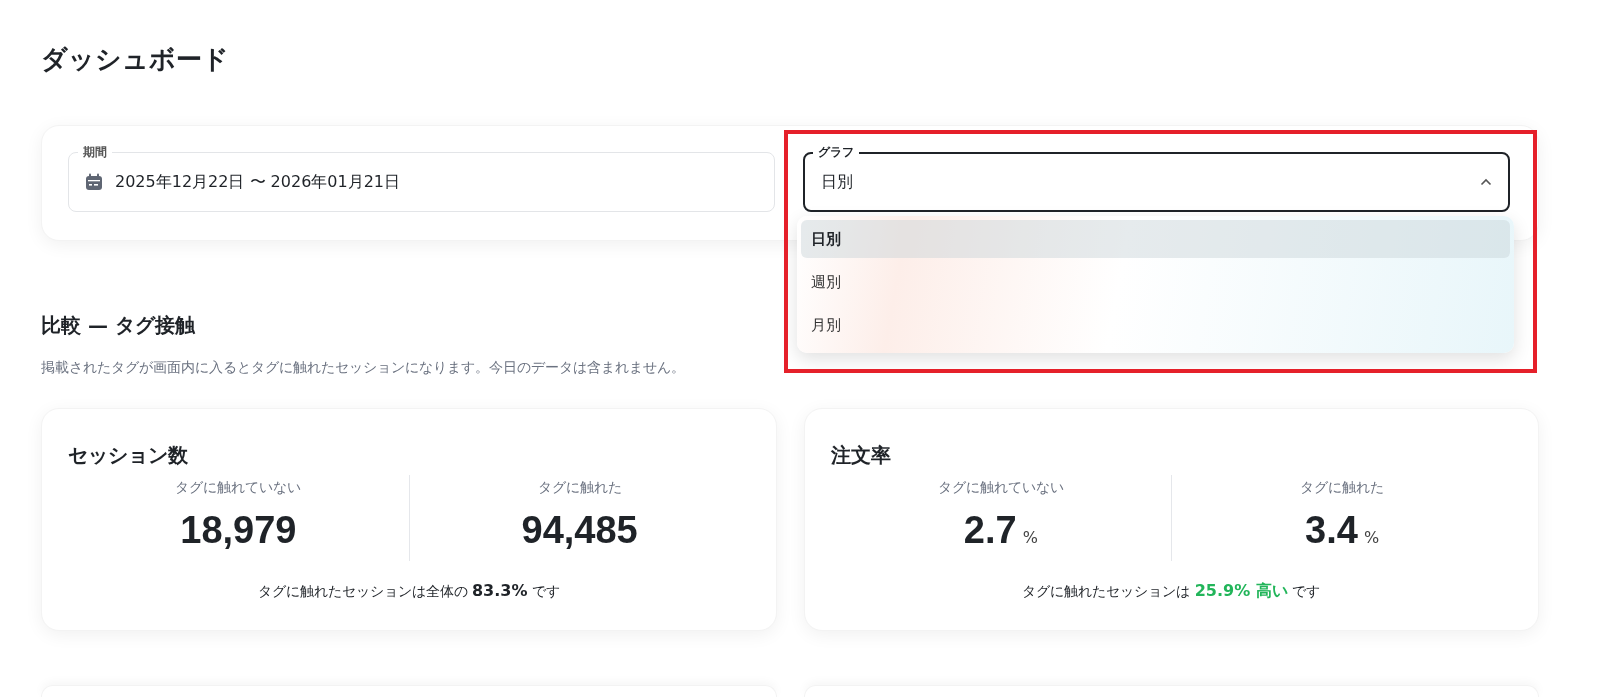  What do you see at coordinates (258, 182) in the screenshot?
I see `field-value: 2025年12月22日 〜 2026年01月21日` at bounding box center [258, 182].